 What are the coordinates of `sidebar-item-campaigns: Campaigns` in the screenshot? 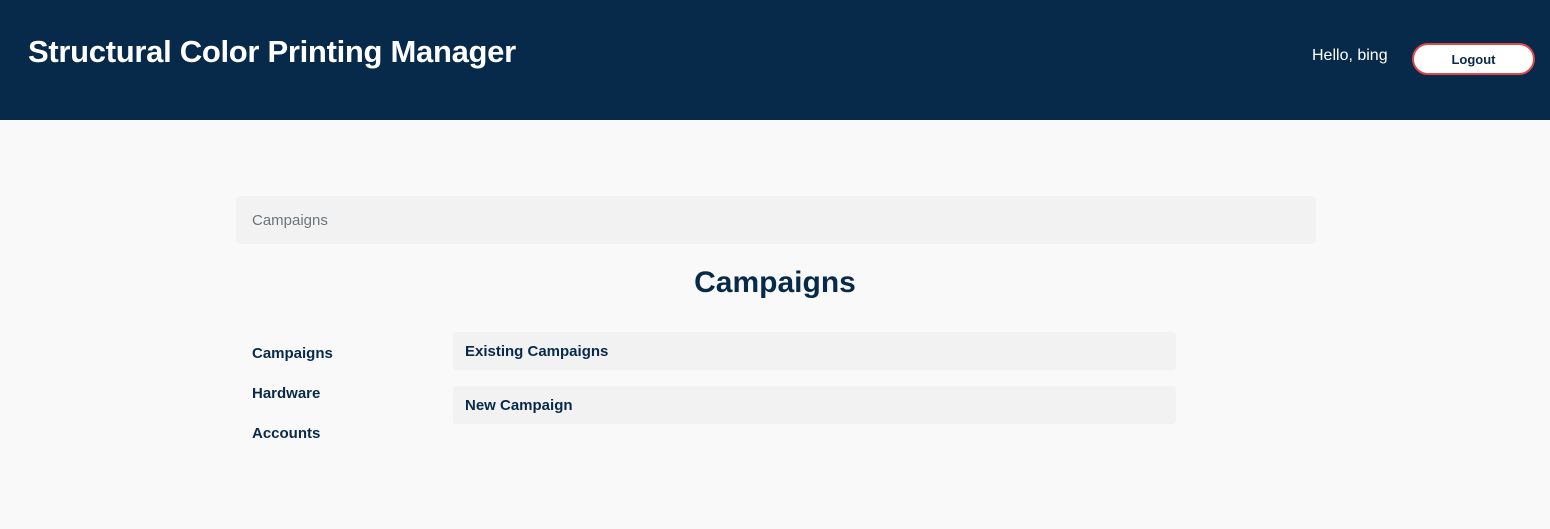 It's located at (292, 364).